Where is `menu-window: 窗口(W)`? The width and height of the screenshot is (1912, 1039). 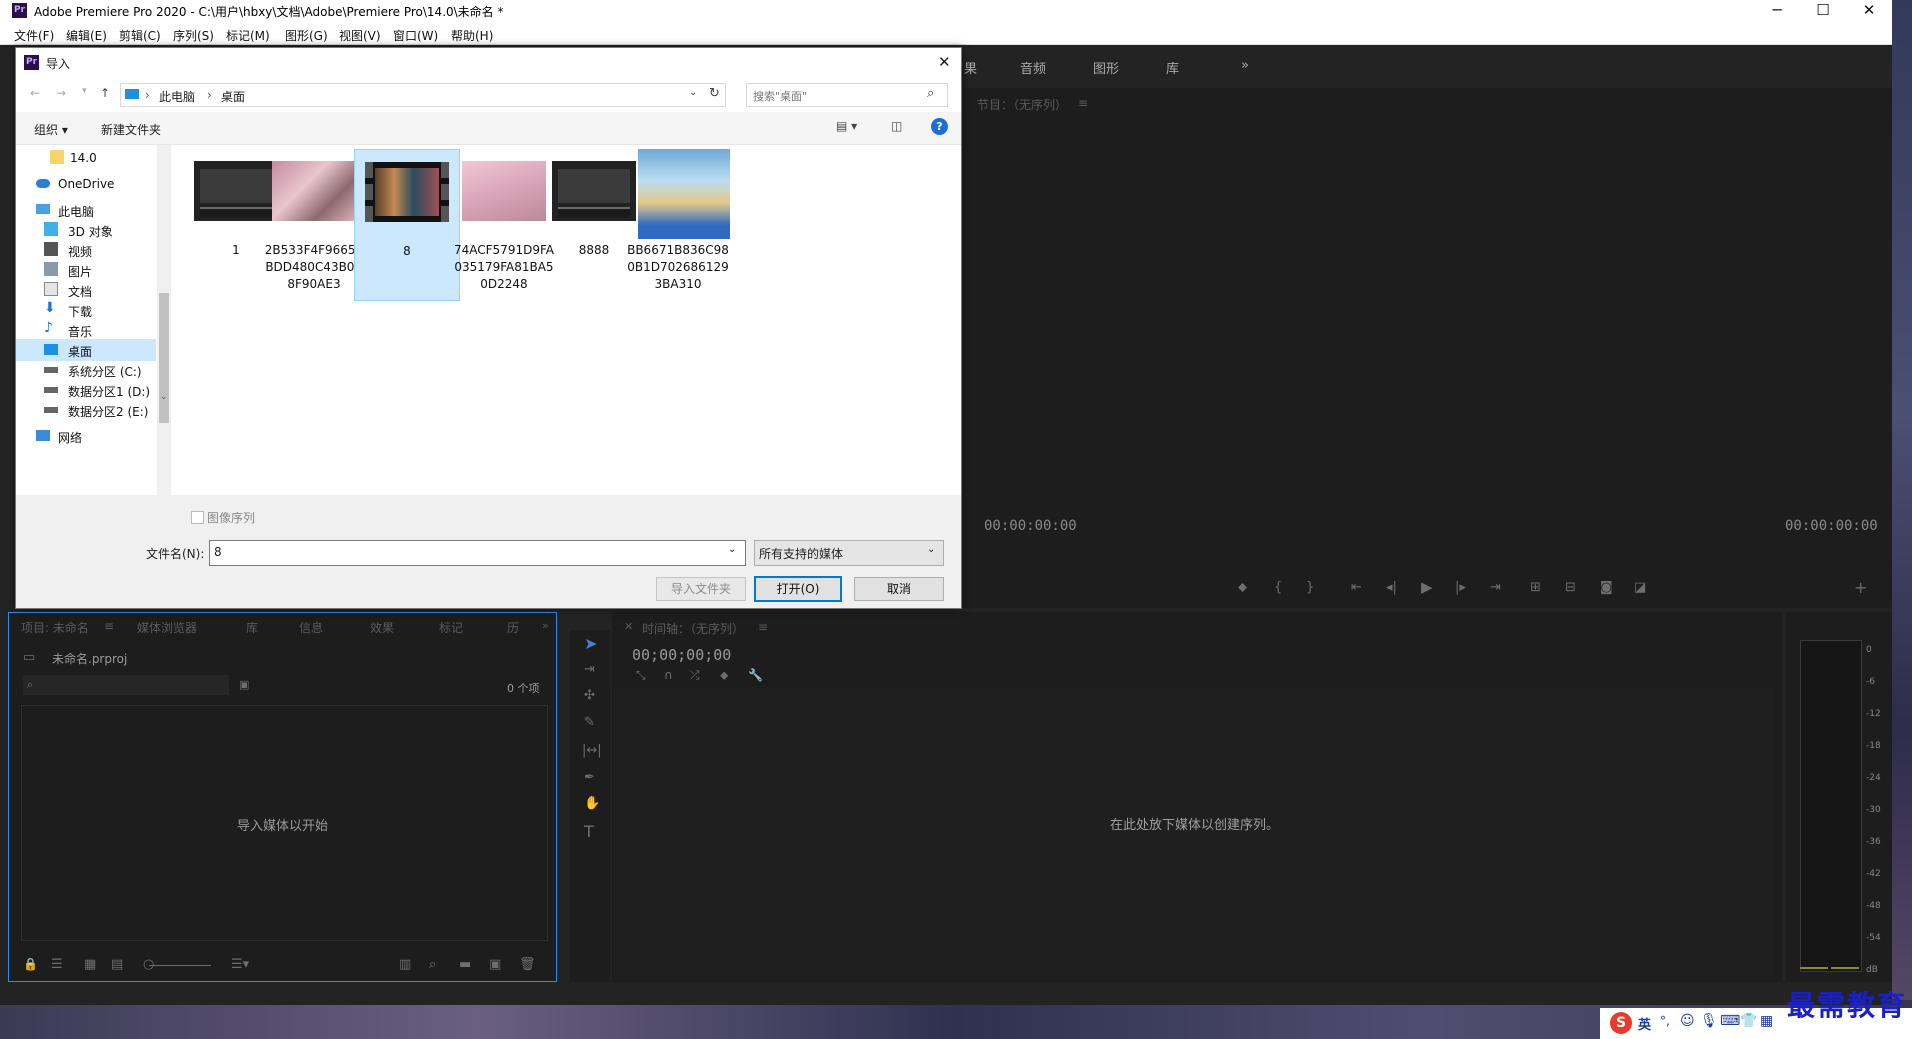 menu-window: 窗口(W) is located at coordinates (415, 35).